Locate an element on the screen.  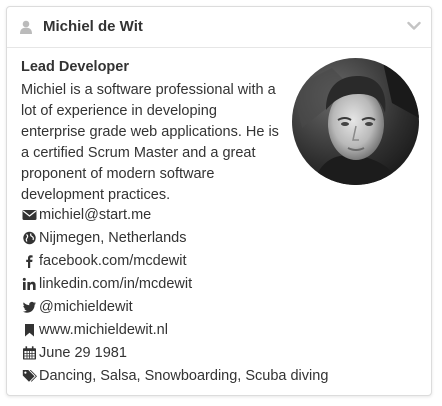
contact-facebook: facebook.com/mcdewit is located at coordinates (221, 262).